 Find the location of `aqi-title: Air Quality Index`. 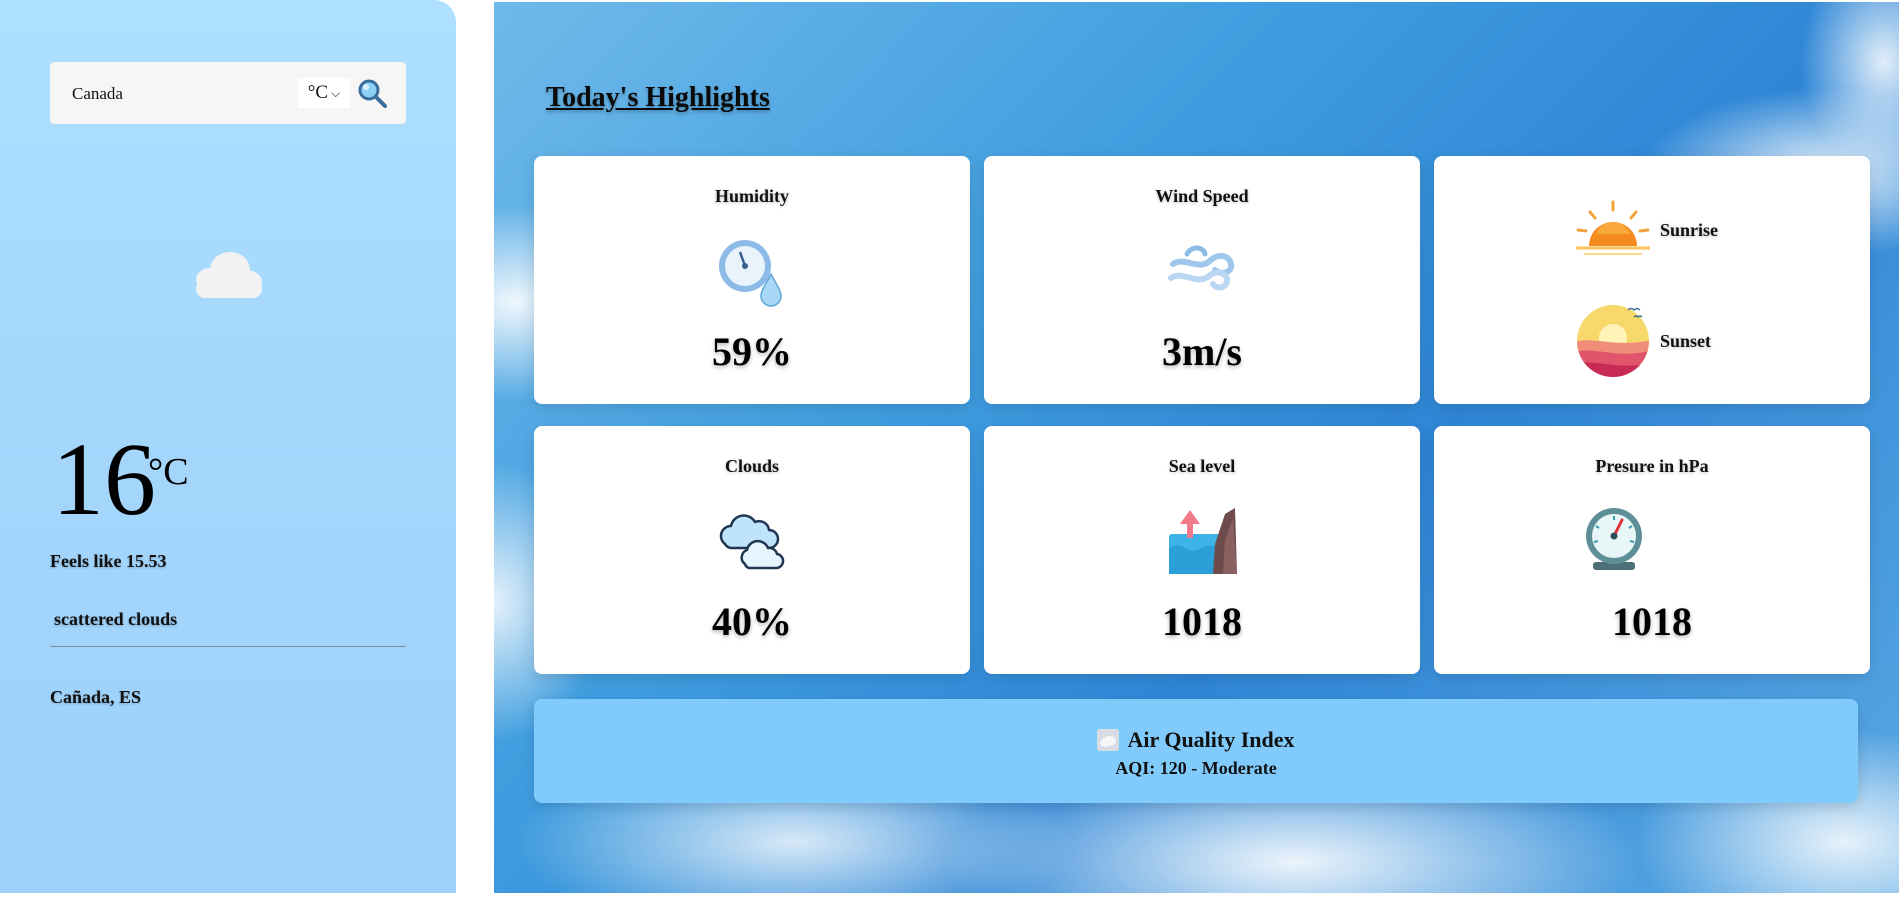

aqi-title: Air Quality Index is located at coordinates (1211, 739).